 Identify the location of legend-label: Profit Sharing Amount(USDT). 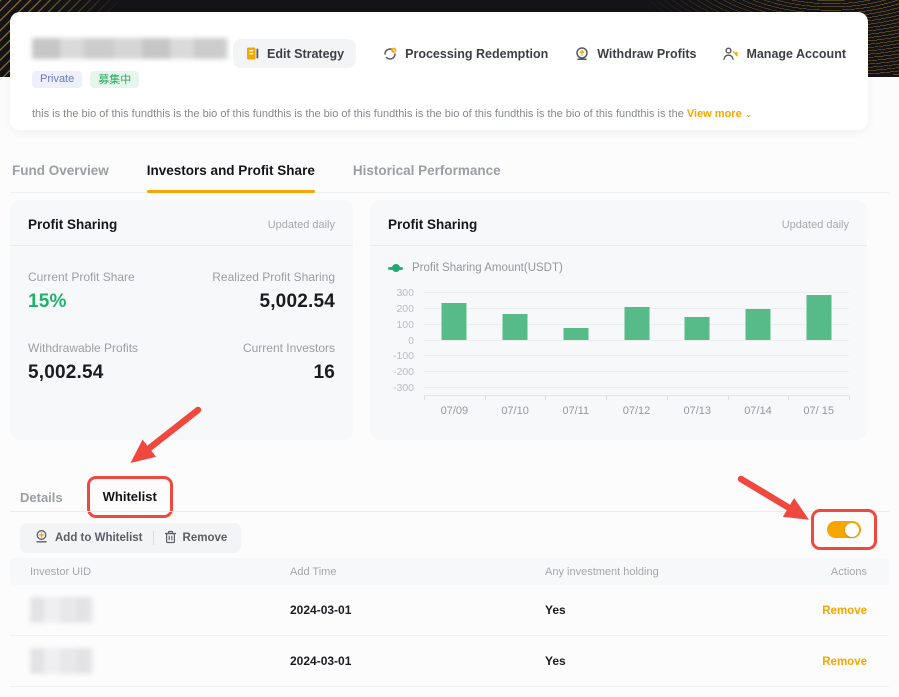
(487, 268).